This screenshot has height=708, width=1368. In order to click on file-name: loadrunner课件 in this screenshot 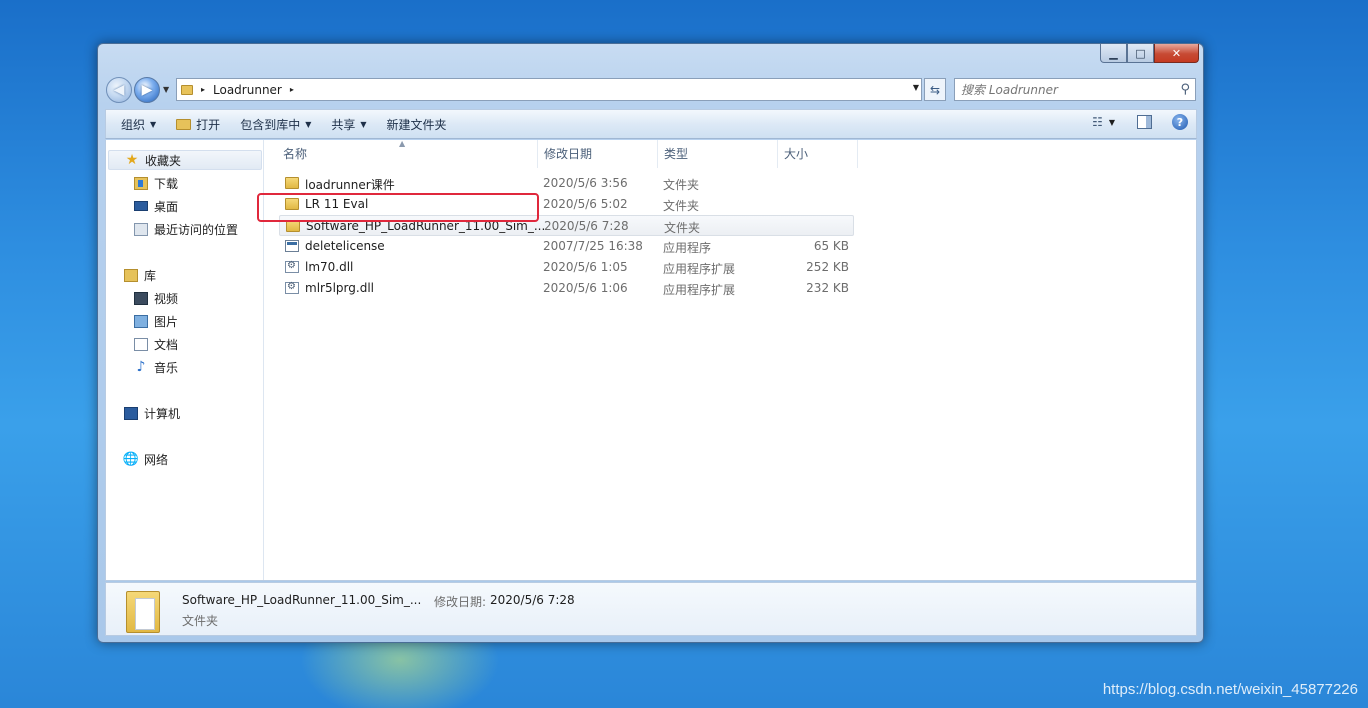, I will do `click(350, 185)`.